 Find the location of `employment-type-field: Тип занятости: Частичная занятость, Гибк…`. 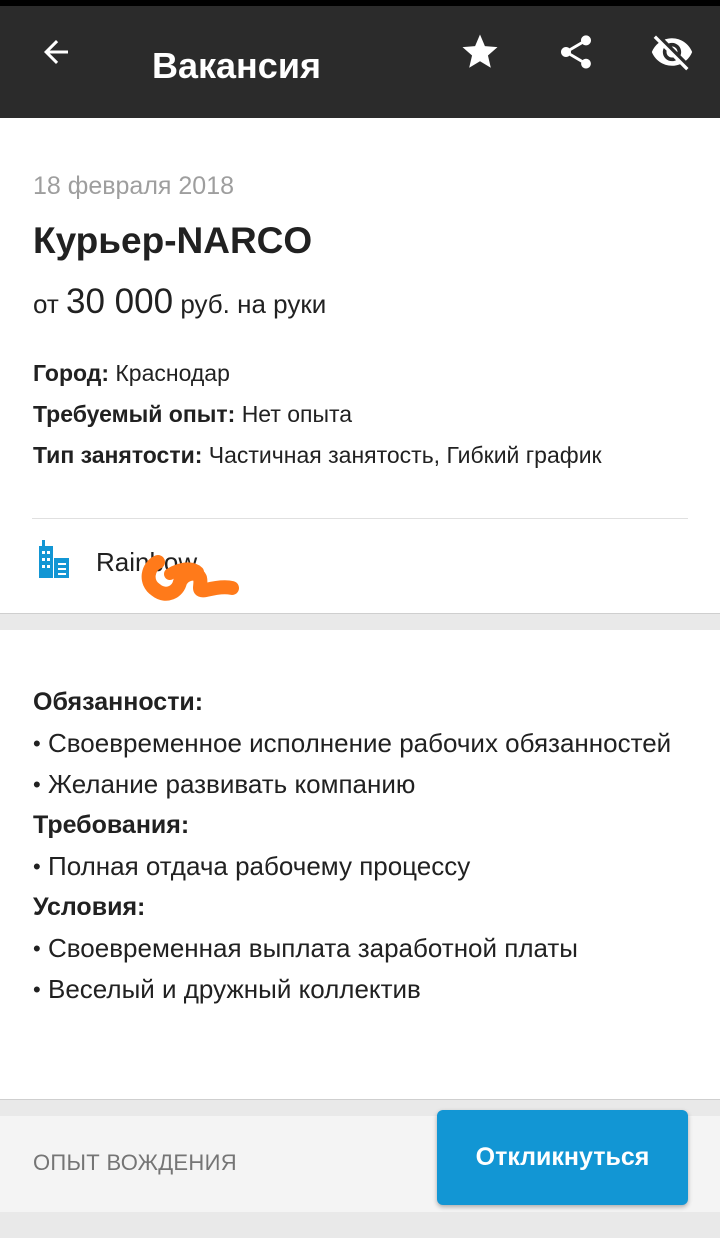

employment-type-field: Тип занятости: Частичная занятость, Гибк… is located at coordinates (317, 455).